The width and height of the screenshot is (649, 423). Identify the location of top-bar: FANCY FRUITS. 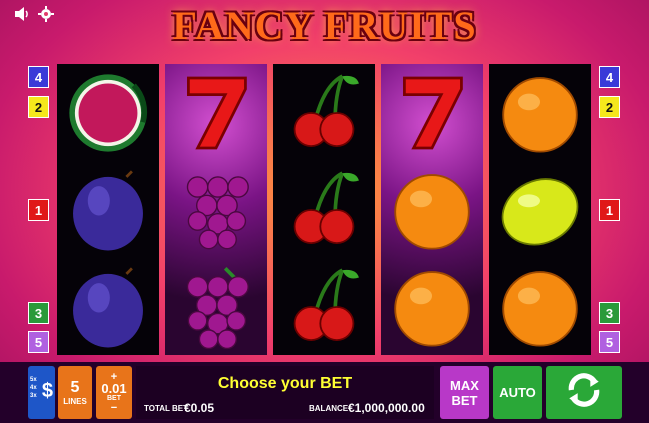
(324, 30).